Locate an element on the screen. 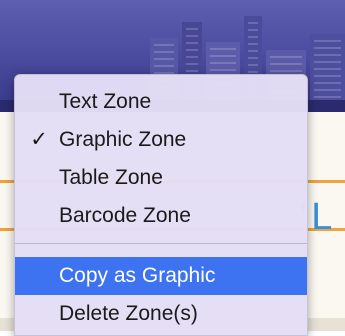 The image size is (345, 336). building-shape is located at coordinates (327, 67).